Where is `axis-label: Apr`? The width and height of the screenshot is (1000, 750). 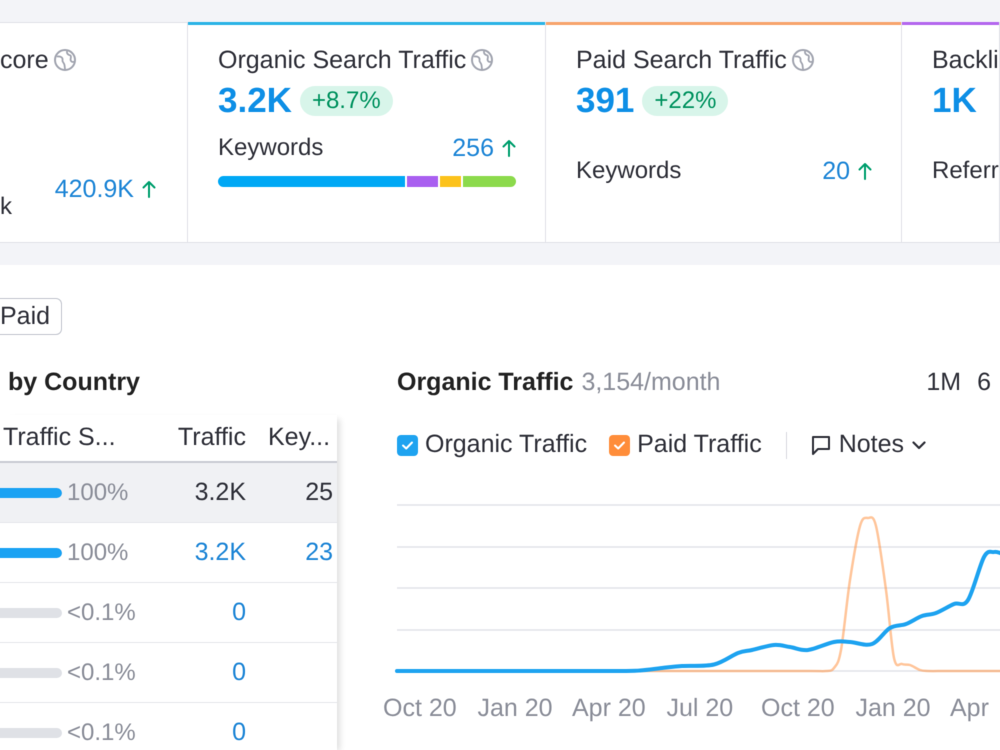 axis-label: Apr is located at coordinates (969, 708).